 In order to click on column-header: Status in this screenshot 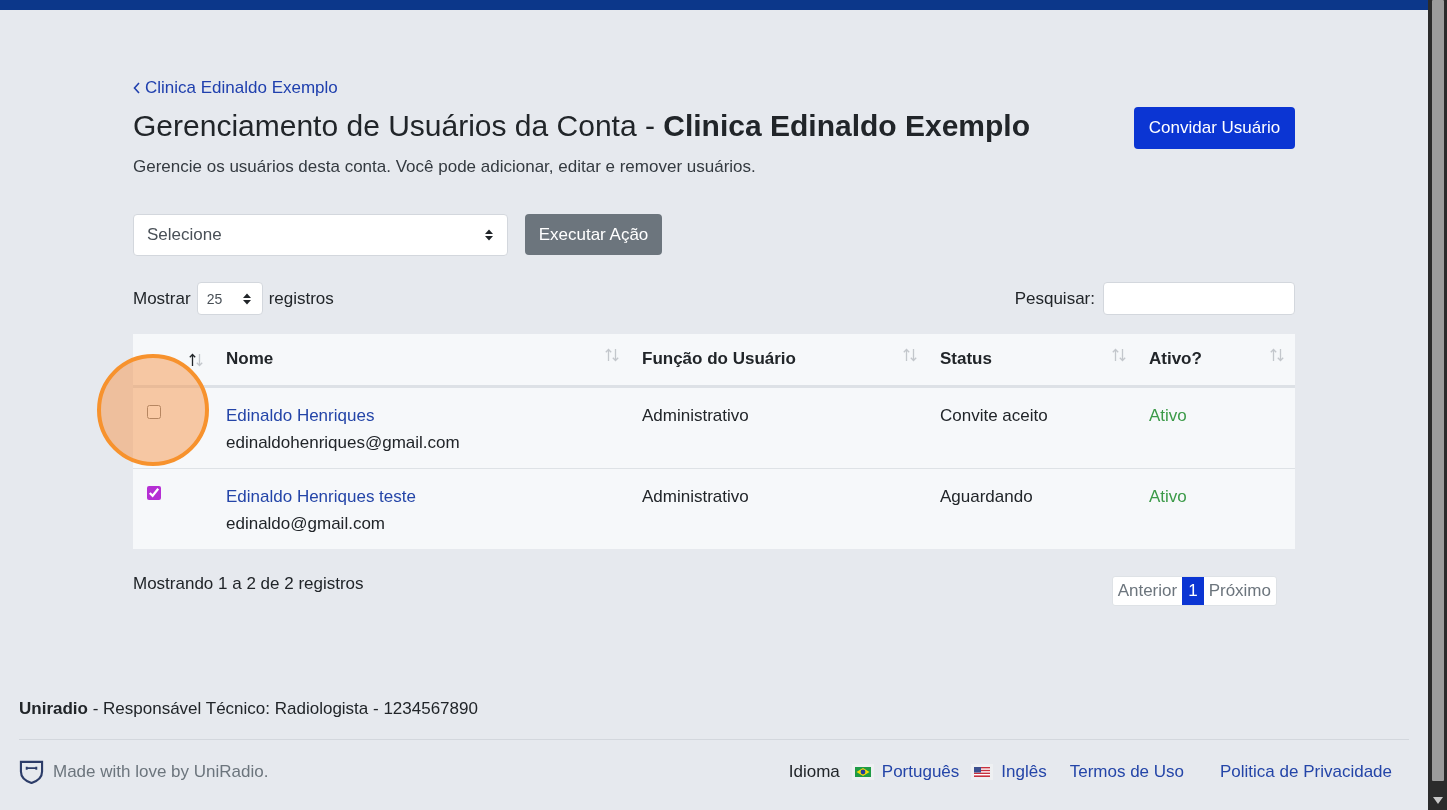, I will do `click(1032, 360)`.